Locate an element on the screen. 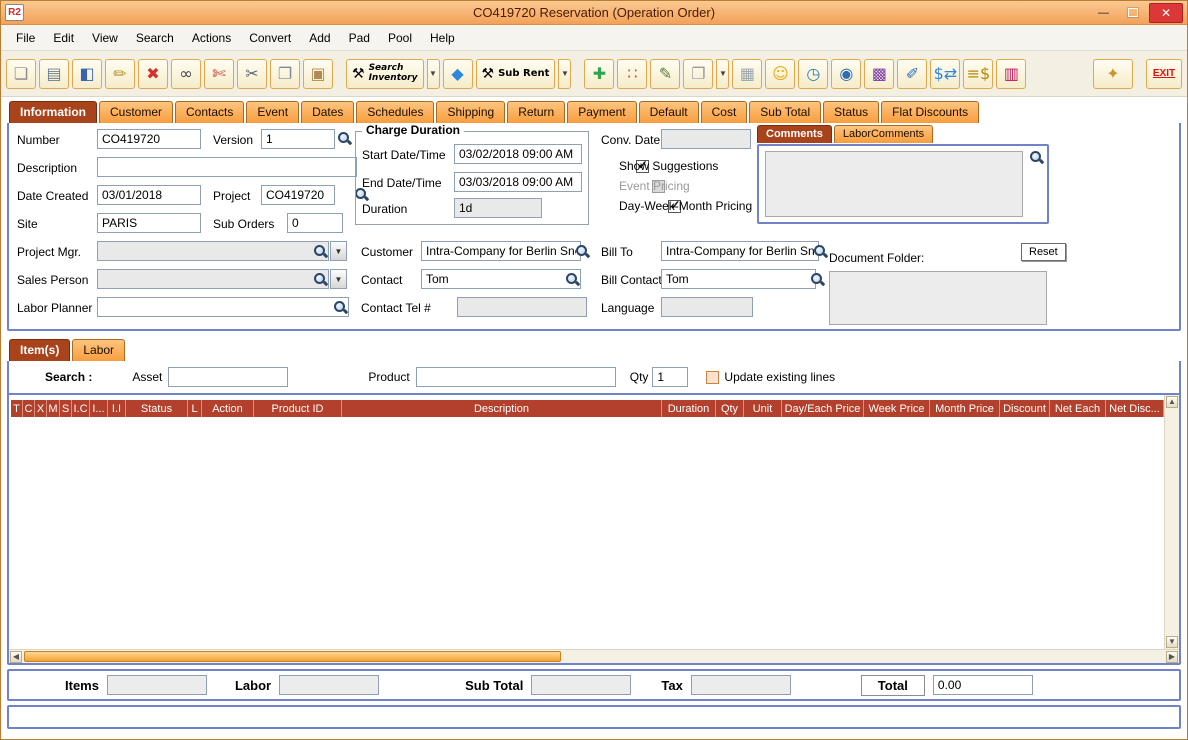  project-field is located at coordinates (298, 195).